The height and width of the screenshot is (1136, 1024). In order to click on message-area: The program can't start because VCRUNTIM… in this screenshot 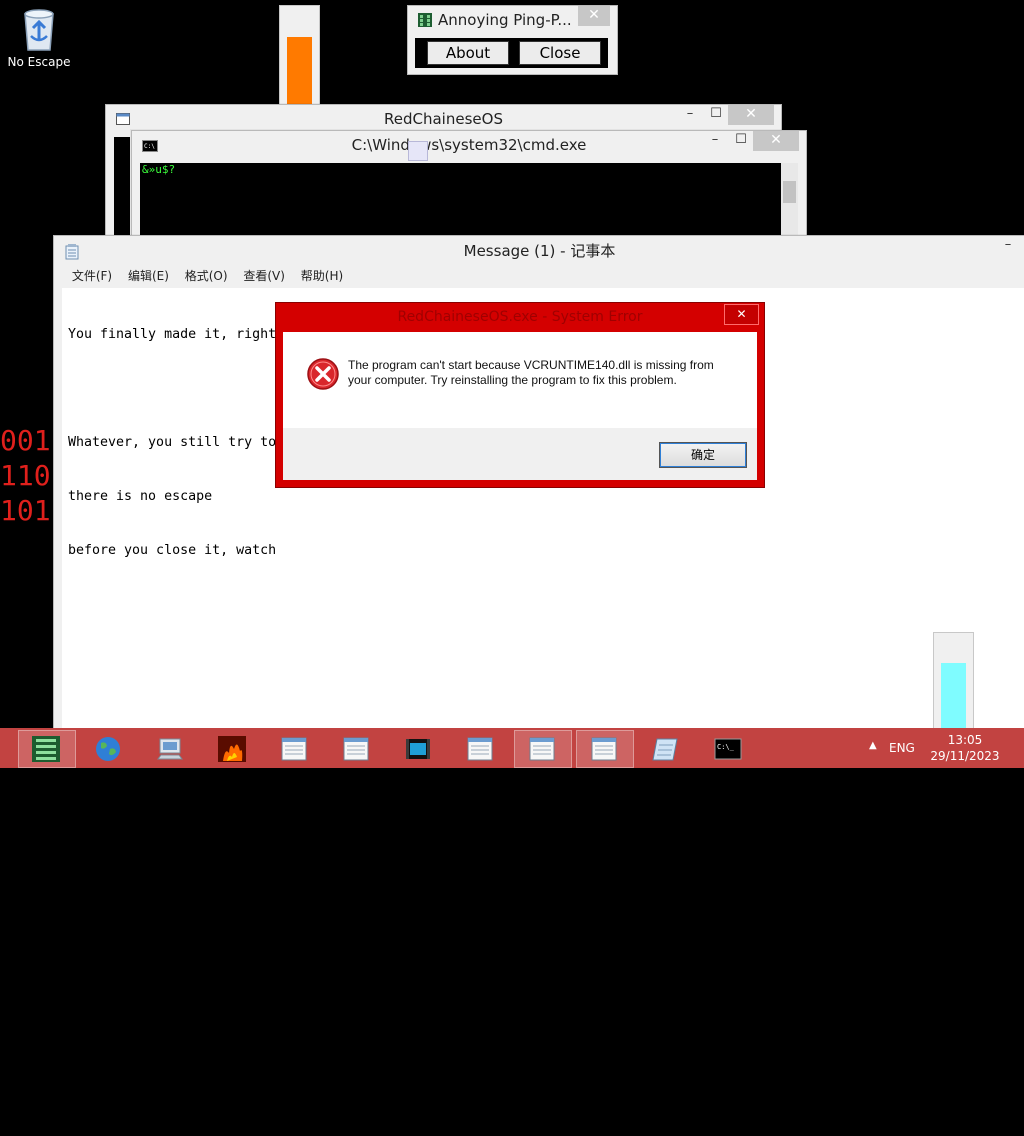, I will do `click(520, 380)`.